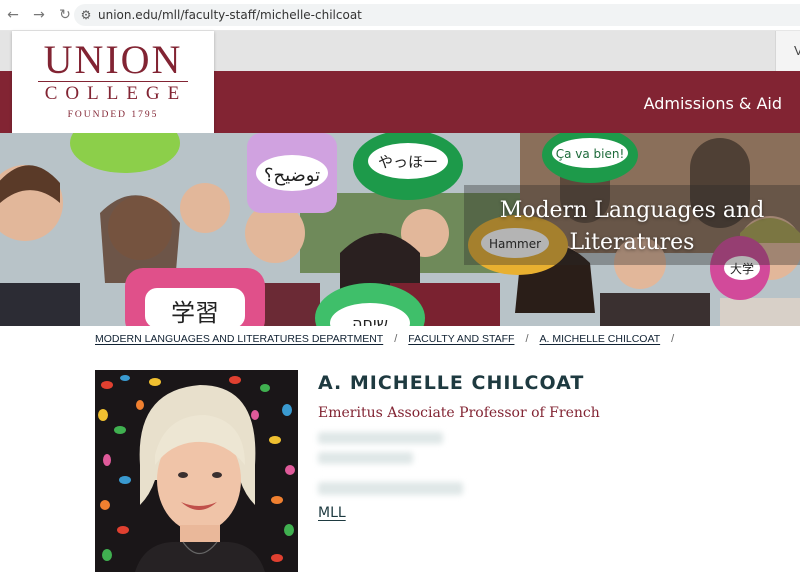 Image resolution: width=800 pixels, height=574 pixels. What do you see at coordinates (590, 154) in the screenshot?
I see `hero-sign-french: Ça va bien!` at bounding box center [590, 154].